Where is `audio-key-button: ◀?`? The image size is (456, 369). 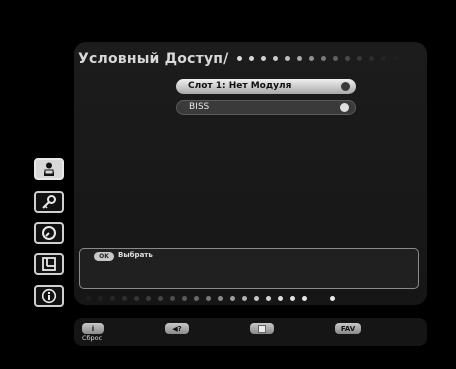 audio-key-button: ◀? is located at coordinates (177, 328).